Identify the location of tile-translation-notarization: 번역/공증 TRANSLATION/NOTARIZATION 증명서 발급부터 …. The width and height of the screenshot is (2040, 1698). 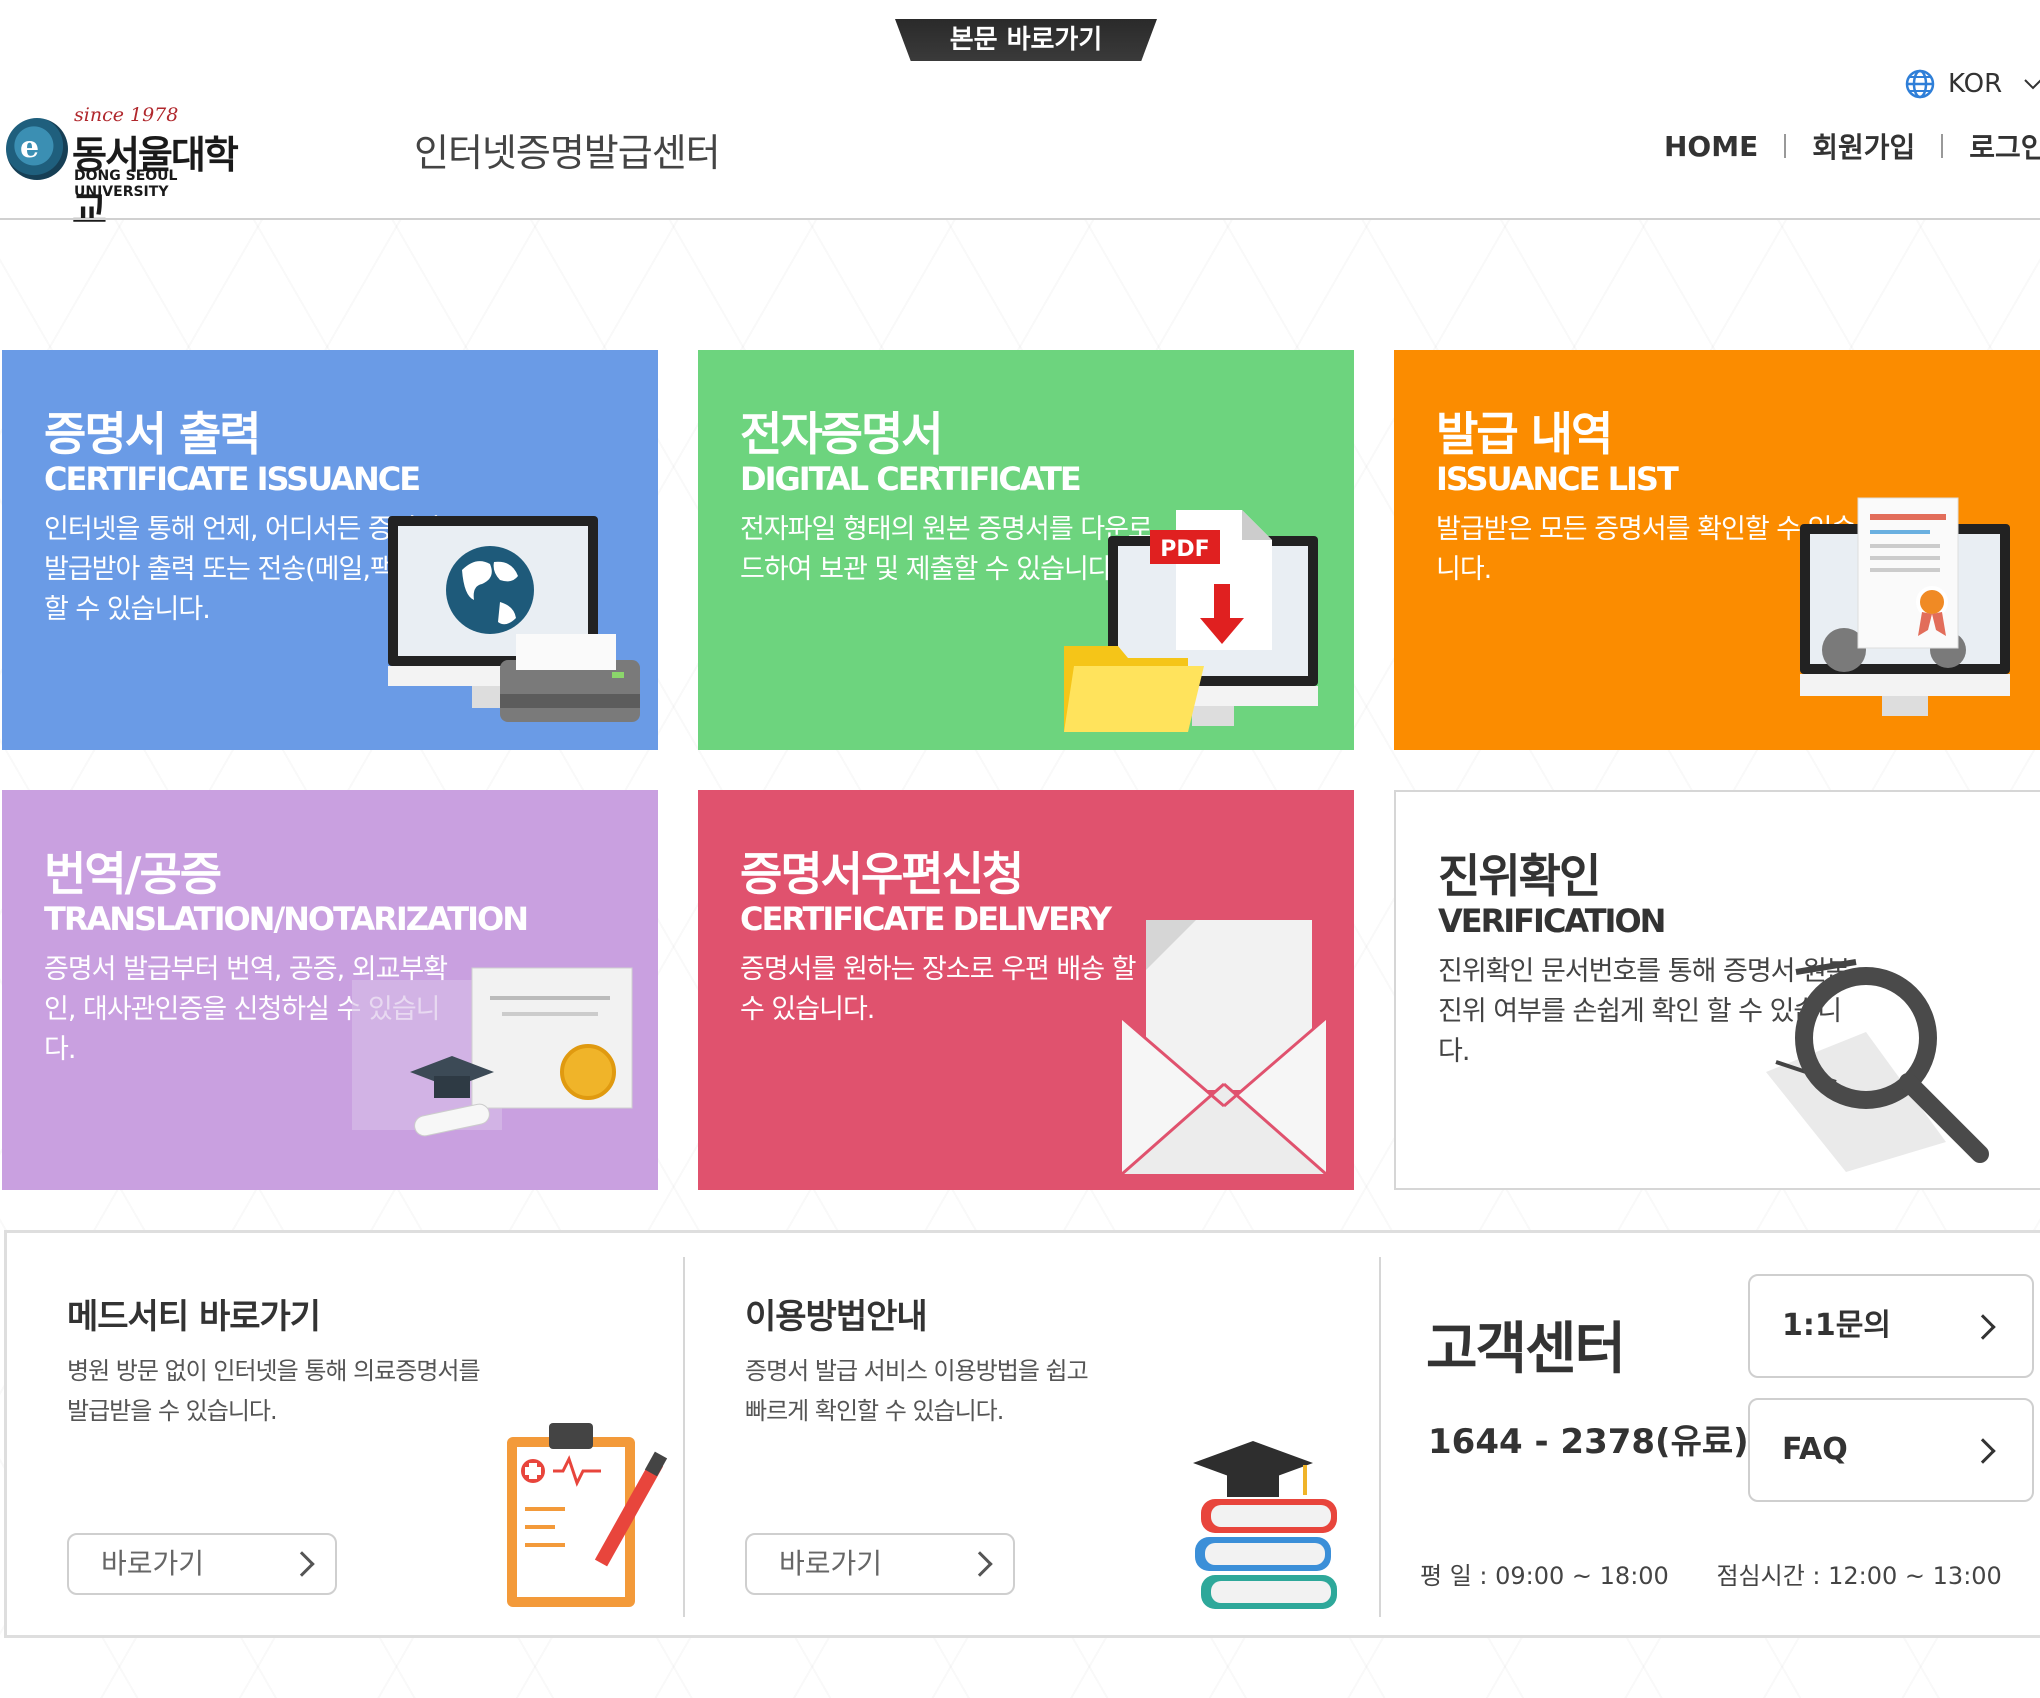
(330, 990).